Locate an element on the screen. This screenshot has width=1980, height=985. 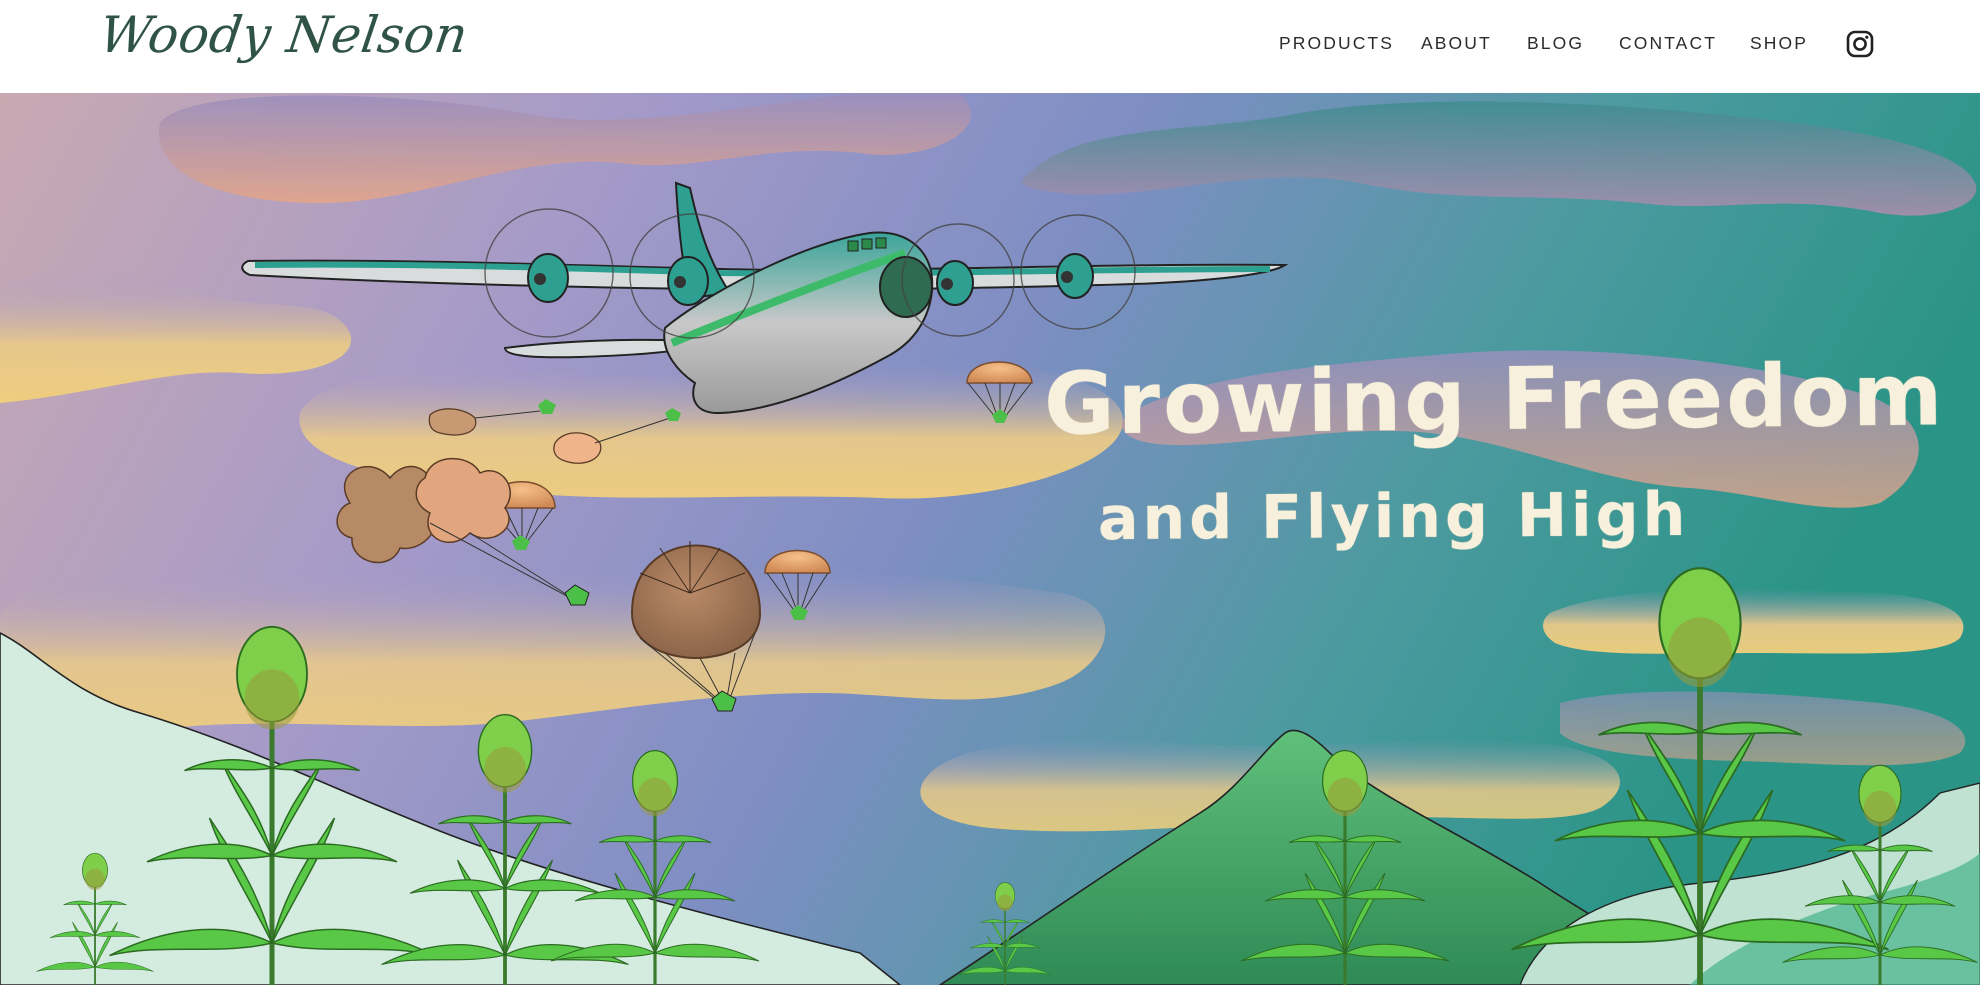
site-logo: Woody Nelson is located at coordinates (284, 35).